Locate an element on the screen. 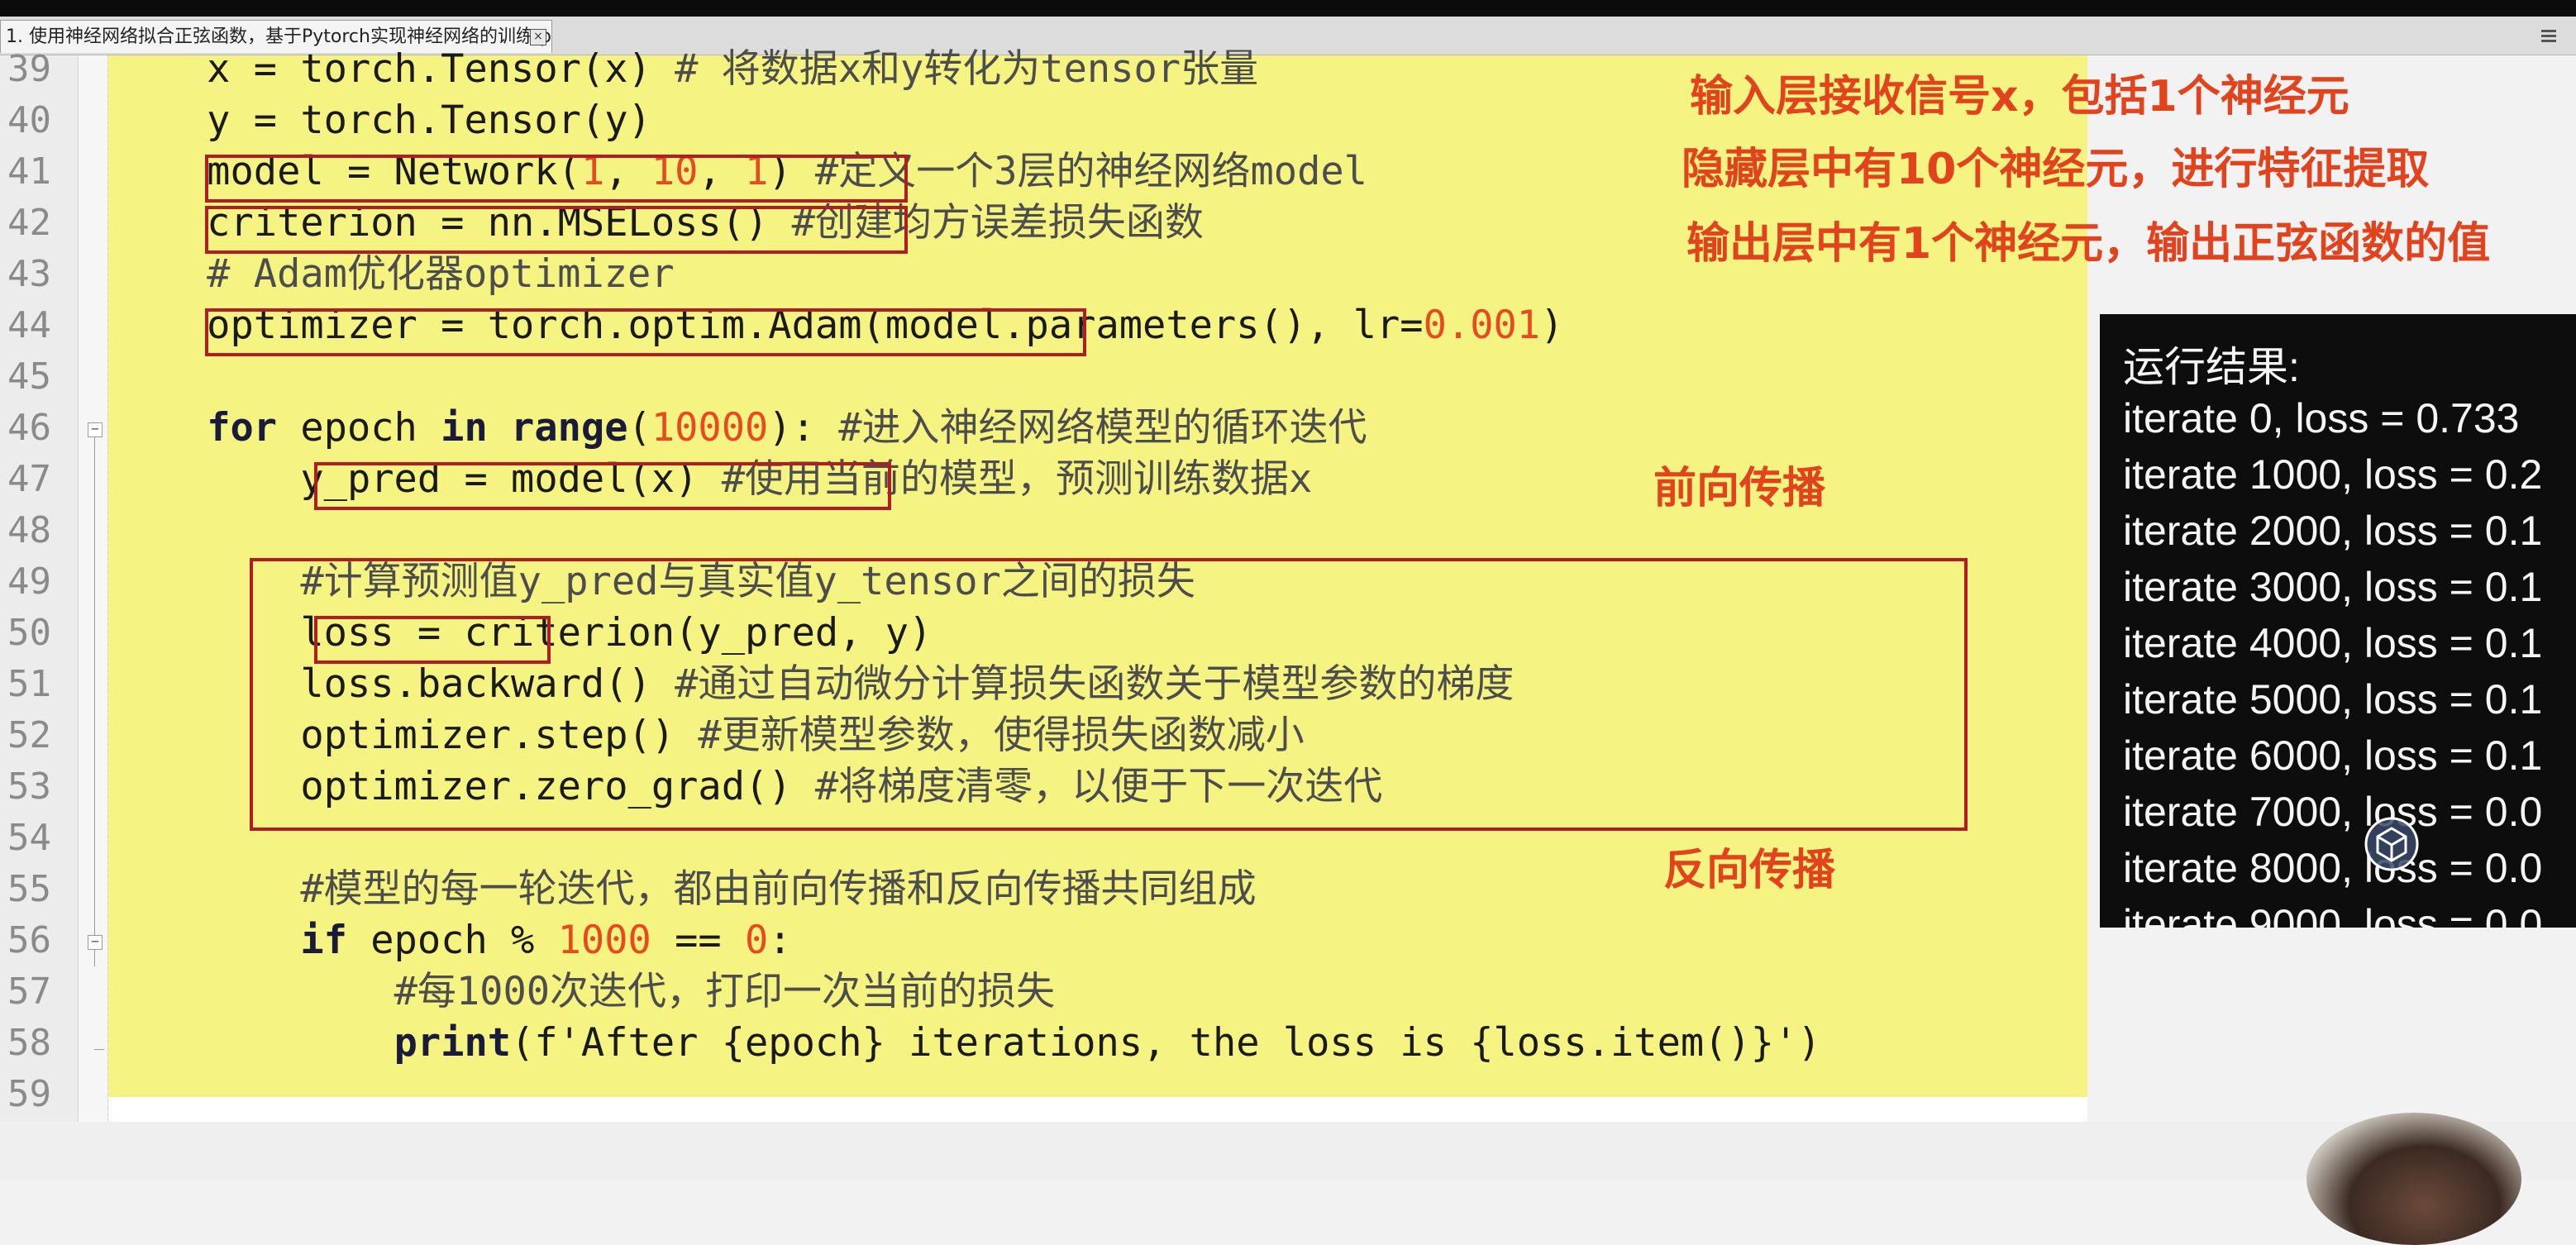  line-number: 55 is located at coordinates (29, 889).